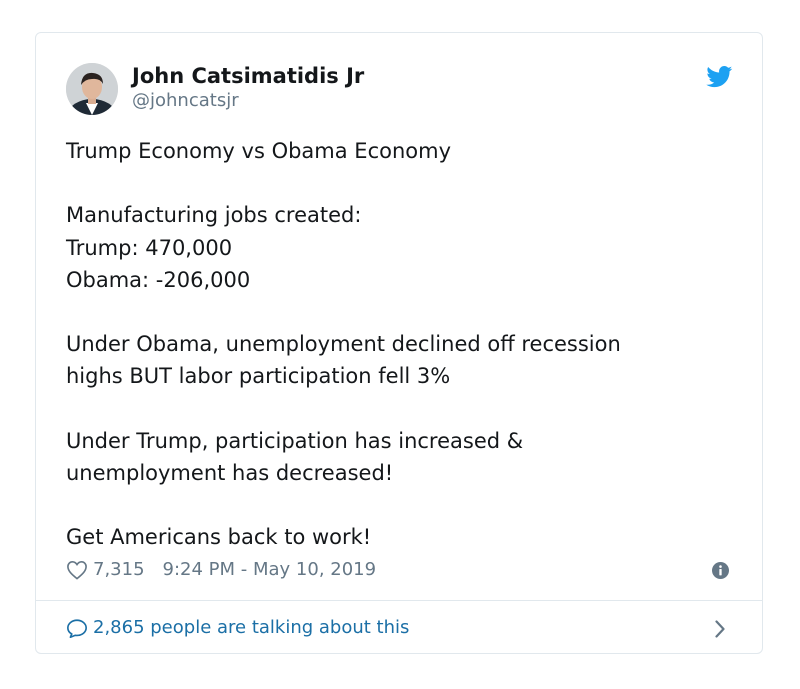 The width and height of the screenshot is (800, 689). I want to click on twitter-bird-icon, so click(719, 77).